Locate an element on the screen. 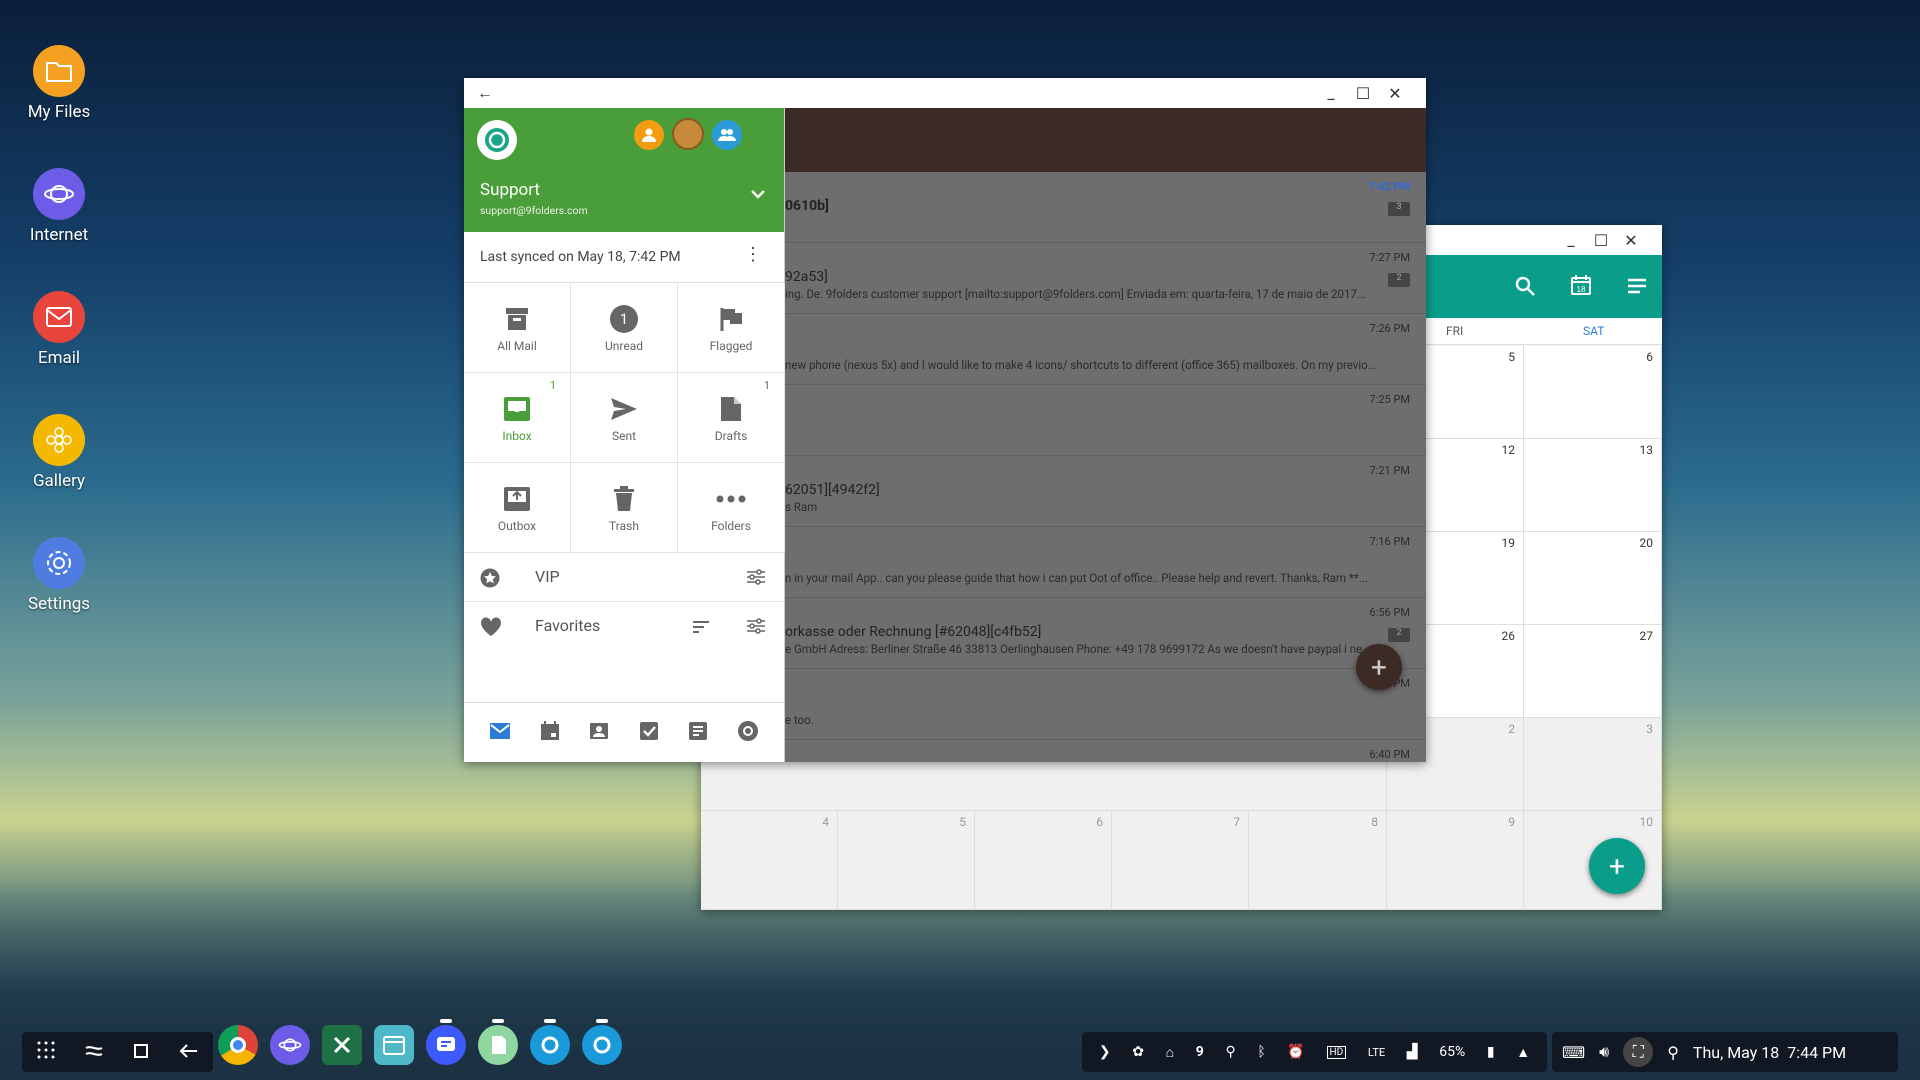 This screenshot has height=1080, width=1920. expand-chevron-icon: ❯ is located at coordinates (1105, 1052).